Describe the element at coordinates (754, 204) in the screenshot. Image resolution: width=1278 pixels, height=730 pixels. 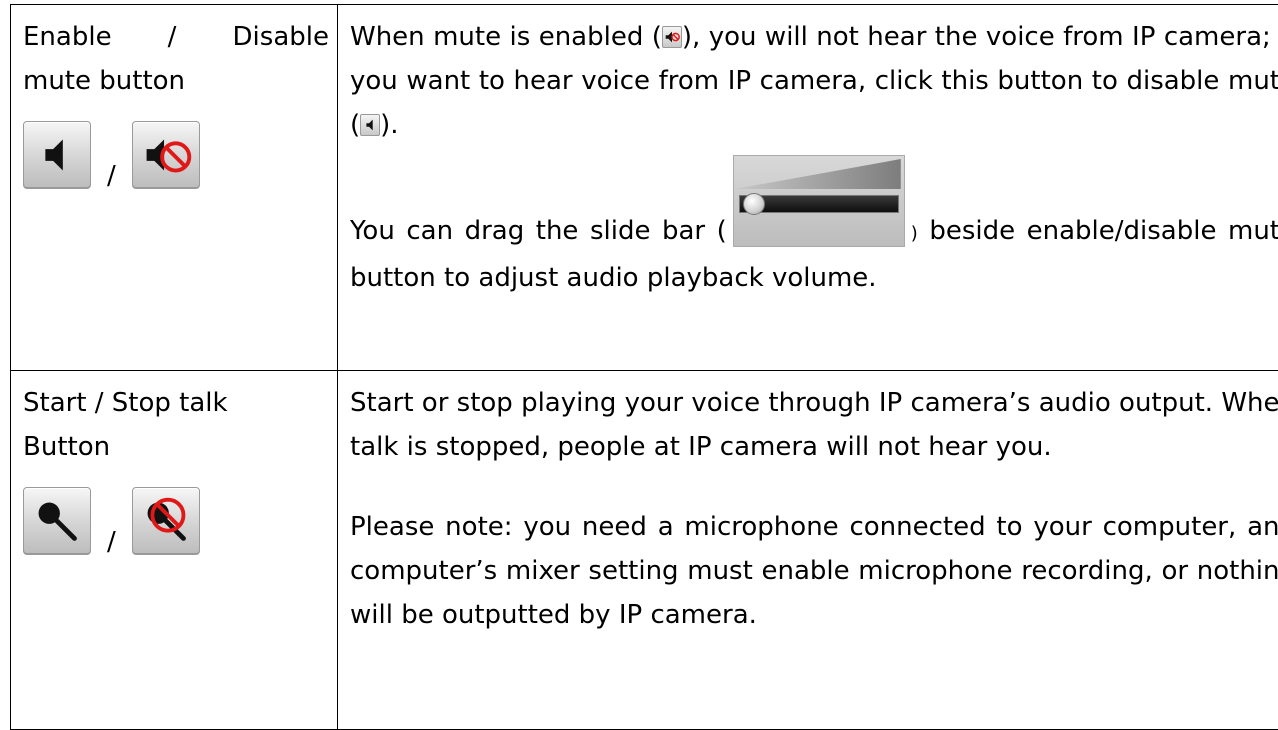
I see `volume-slider-knob` at that location.